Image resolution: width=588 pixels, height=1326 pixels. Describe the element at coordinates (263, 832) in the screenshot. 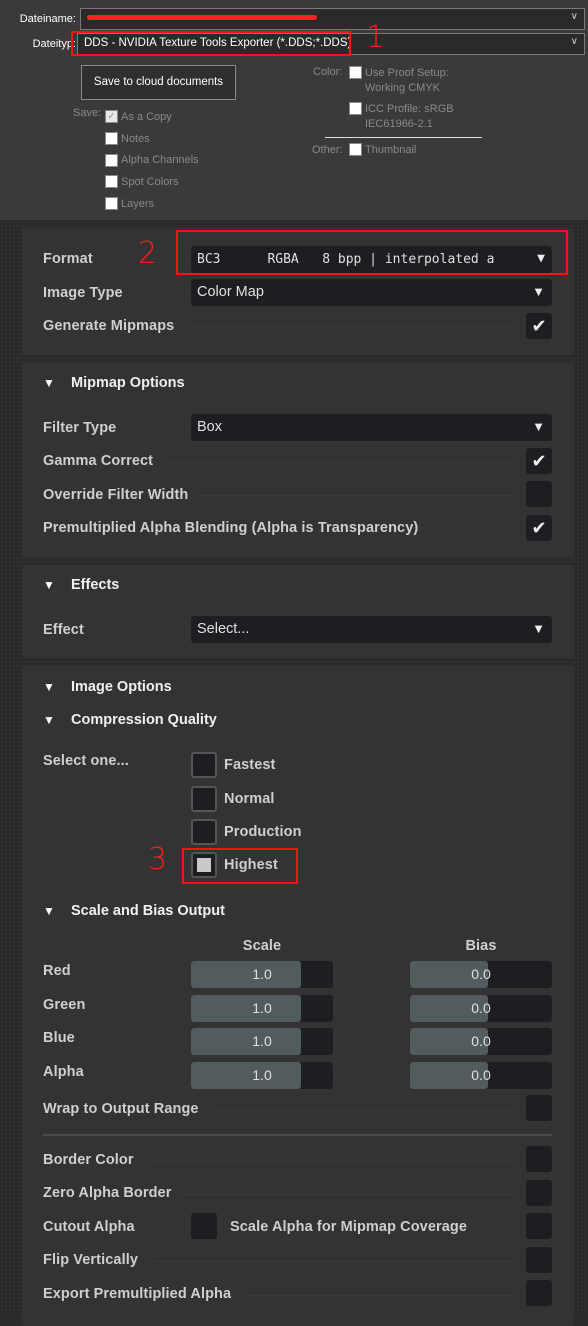

I see `quality-production-label: Production` at that location.